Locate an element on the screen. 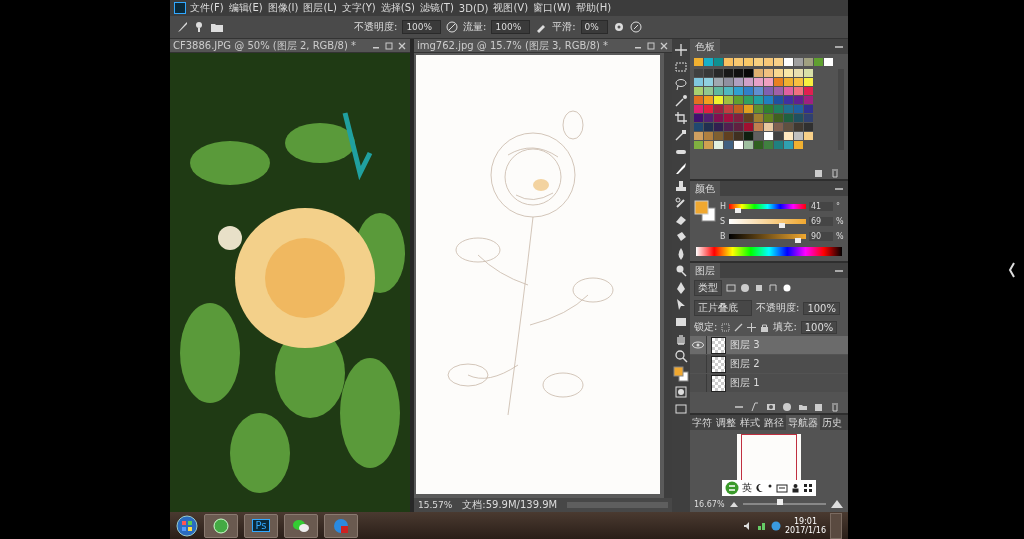 The image size is (1024, 539). layer-name: 图层 3 is located at coordinates (745, 345).